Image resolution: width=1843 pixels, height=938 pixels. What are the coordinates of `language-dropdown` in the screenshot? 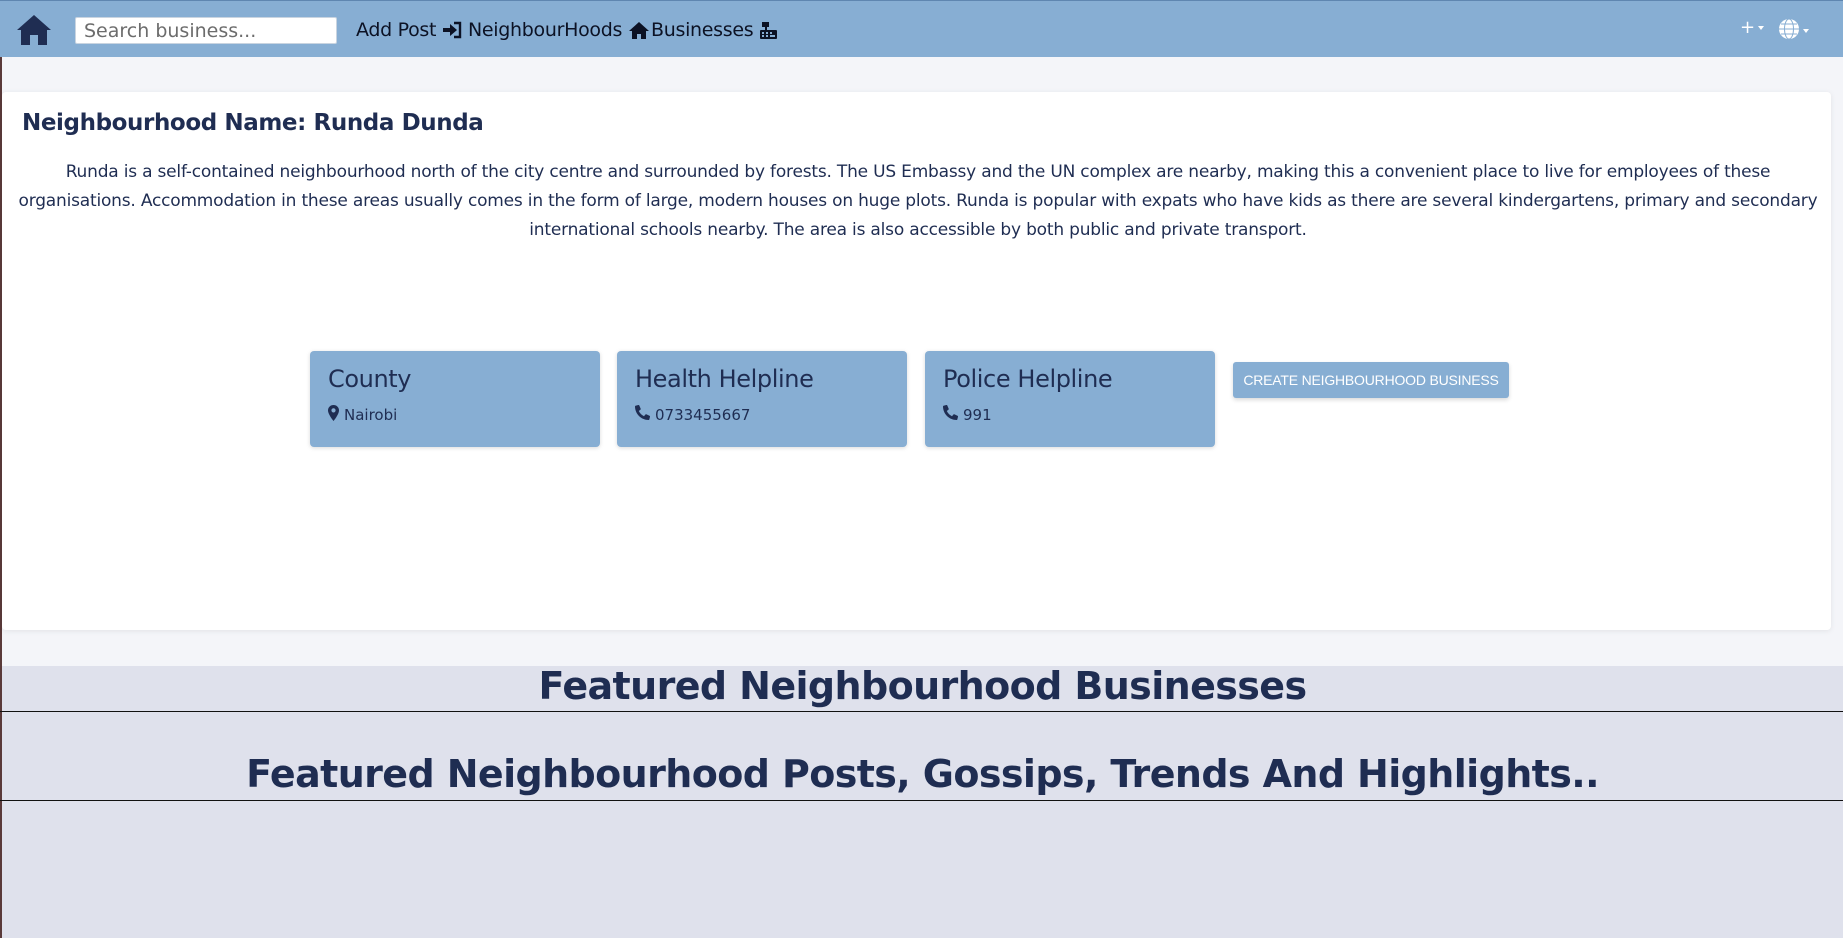 It's located at (1793, 31).